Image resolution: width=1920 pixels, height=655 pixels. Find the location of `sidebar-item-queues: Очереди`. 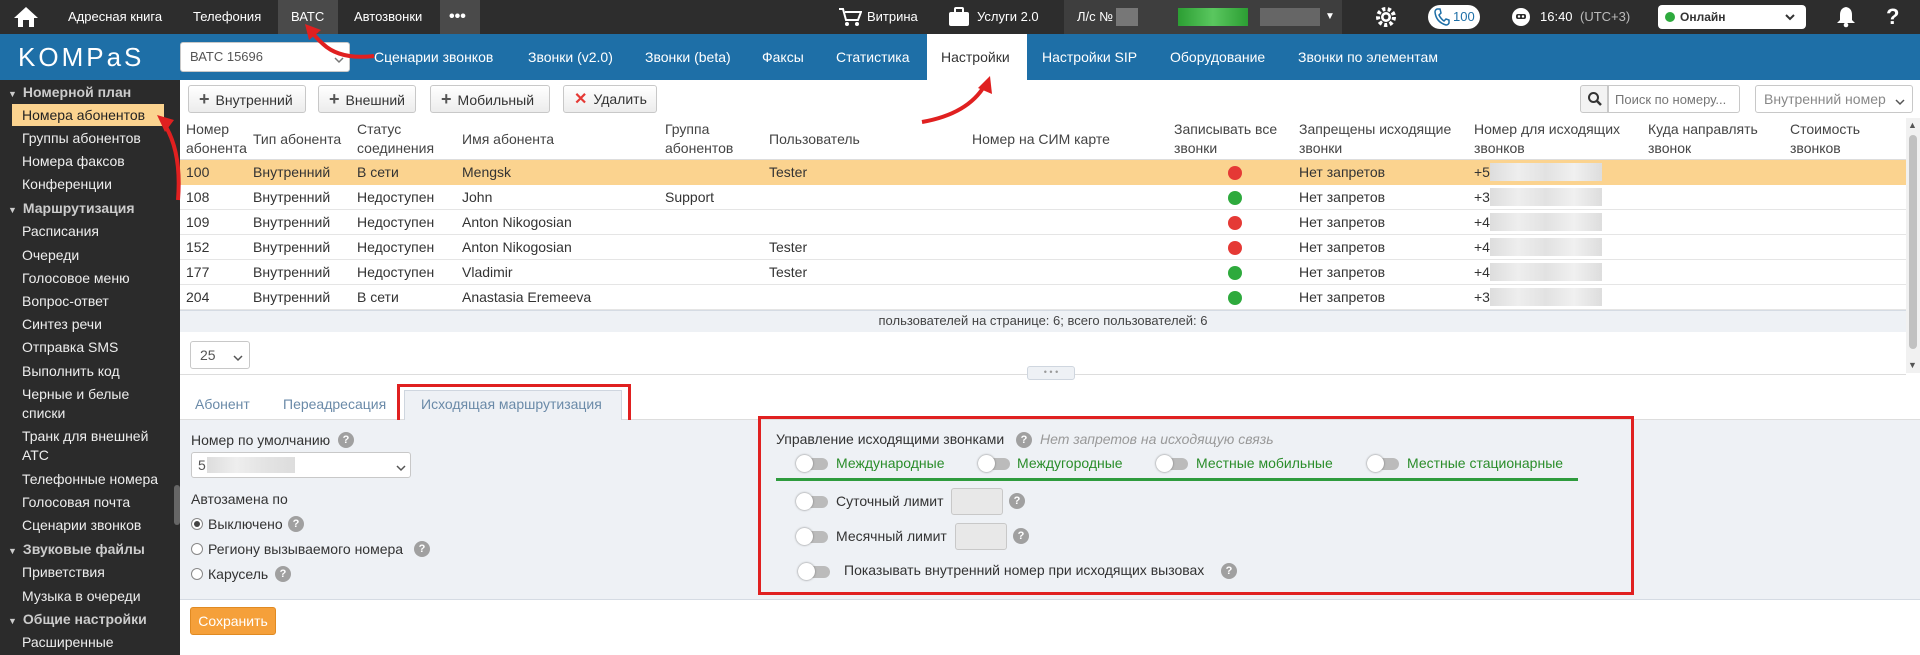

sidebar-item-queues: Очереди is located at coordinates (50, 255).